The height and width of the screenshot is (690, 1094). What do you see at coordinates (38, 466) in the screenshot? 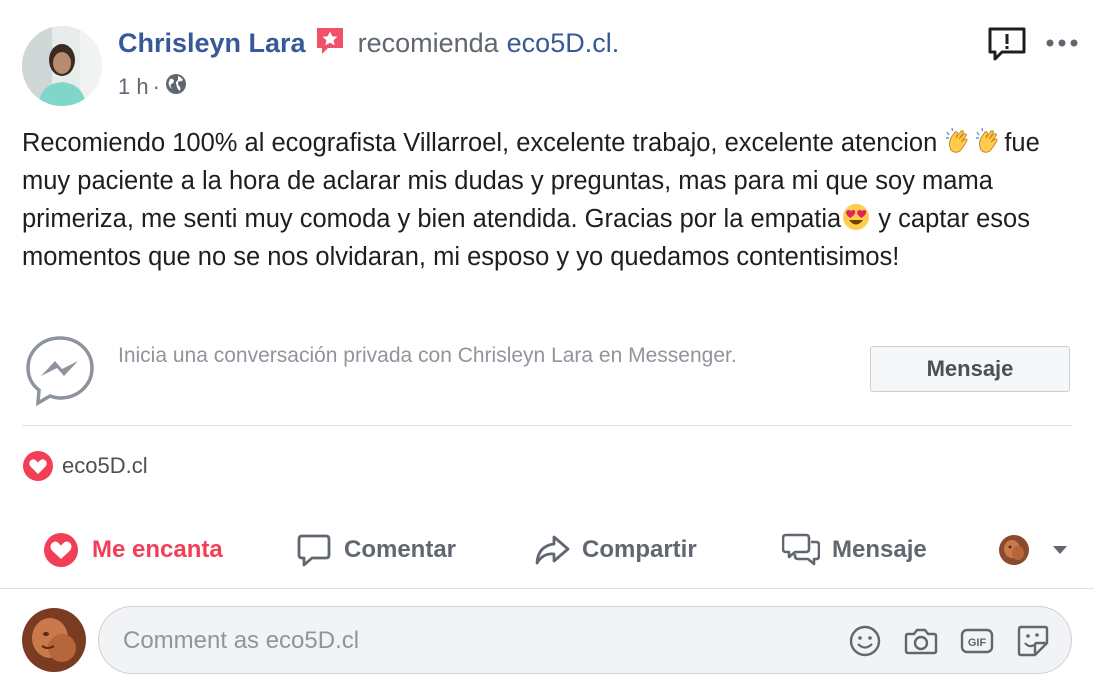
I see `love-reaction-icon` at bounding box center [38, 466].